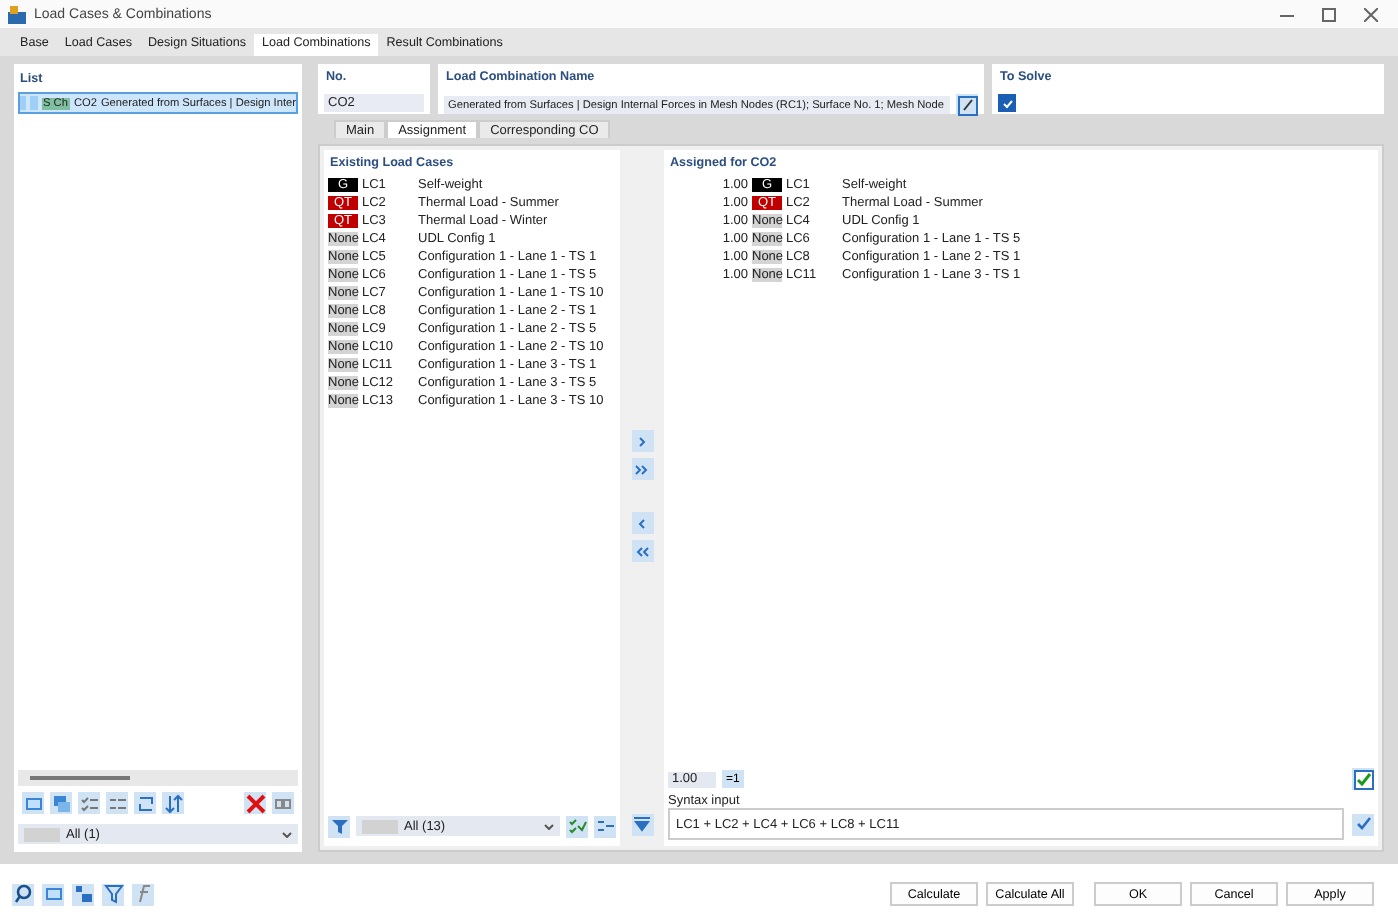 The image size is (1398, 924). Describe the element at coordinates (1363, 779) in the screenshot. I see `accept-icon` at that location.